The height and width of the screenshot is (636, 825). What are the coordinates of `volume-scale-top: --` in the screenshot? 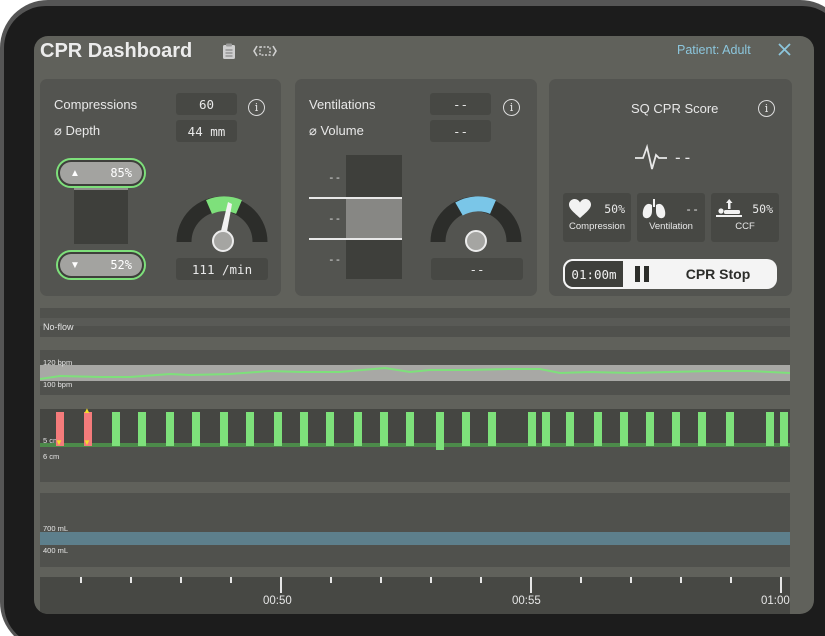 It's located at (335, 177).